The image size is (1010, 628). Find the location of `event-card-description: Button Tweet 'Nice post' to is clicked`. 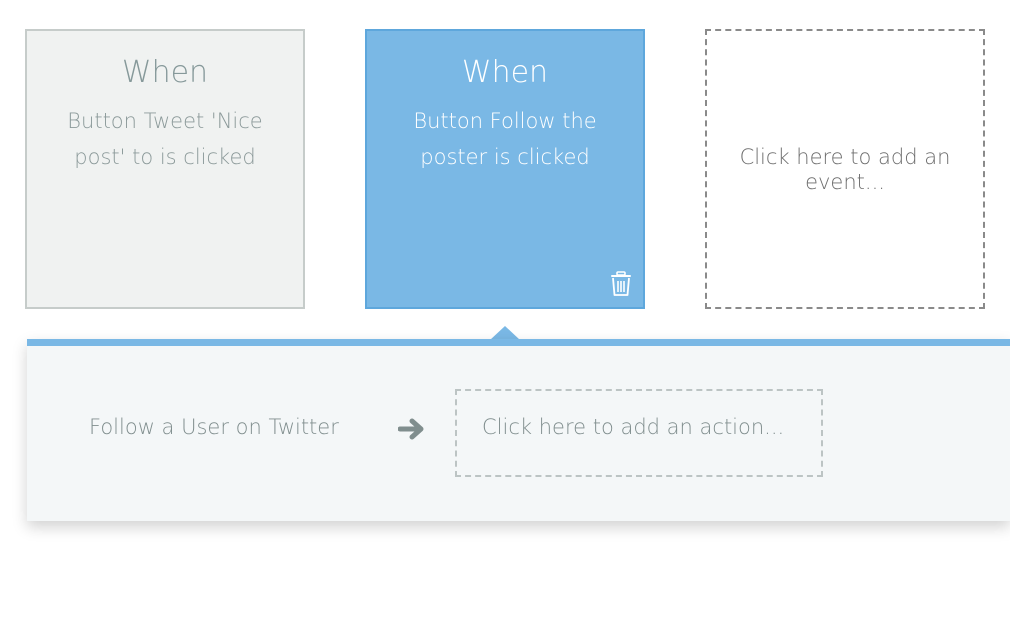

event-card-description: Button Tweet 'Nice post' to is clicked is located at coordinates (165, 139).